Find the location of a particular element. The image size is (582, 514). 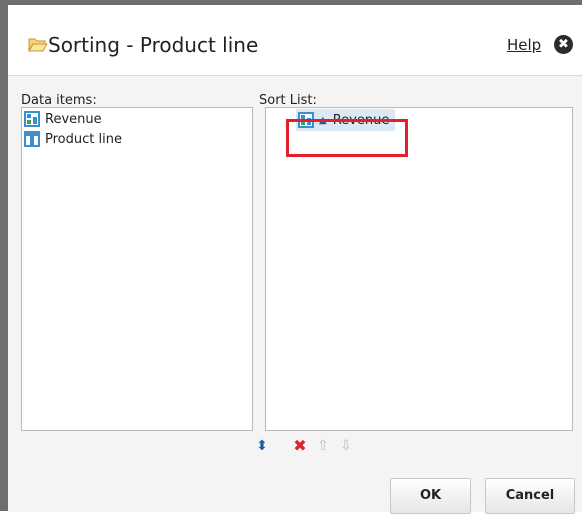

data-item-icon is located at coordinates (32, 139).